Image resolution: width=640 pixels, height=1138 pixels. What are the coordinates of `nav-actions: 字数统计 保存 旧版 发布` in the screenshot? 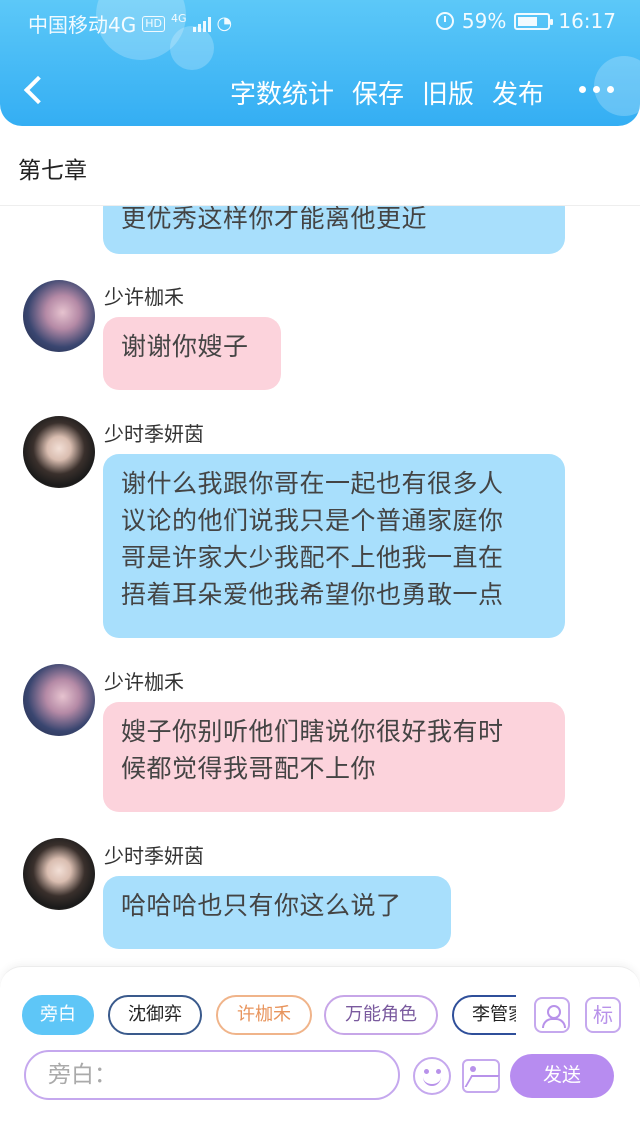 It's located at (387, 92).